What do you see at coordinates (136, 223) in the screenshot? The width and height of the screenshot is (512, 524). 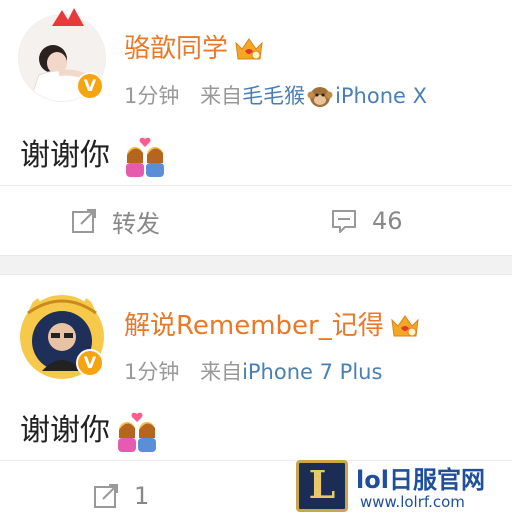 I see `repost-label: 转发` at bounding box center [136, 223].